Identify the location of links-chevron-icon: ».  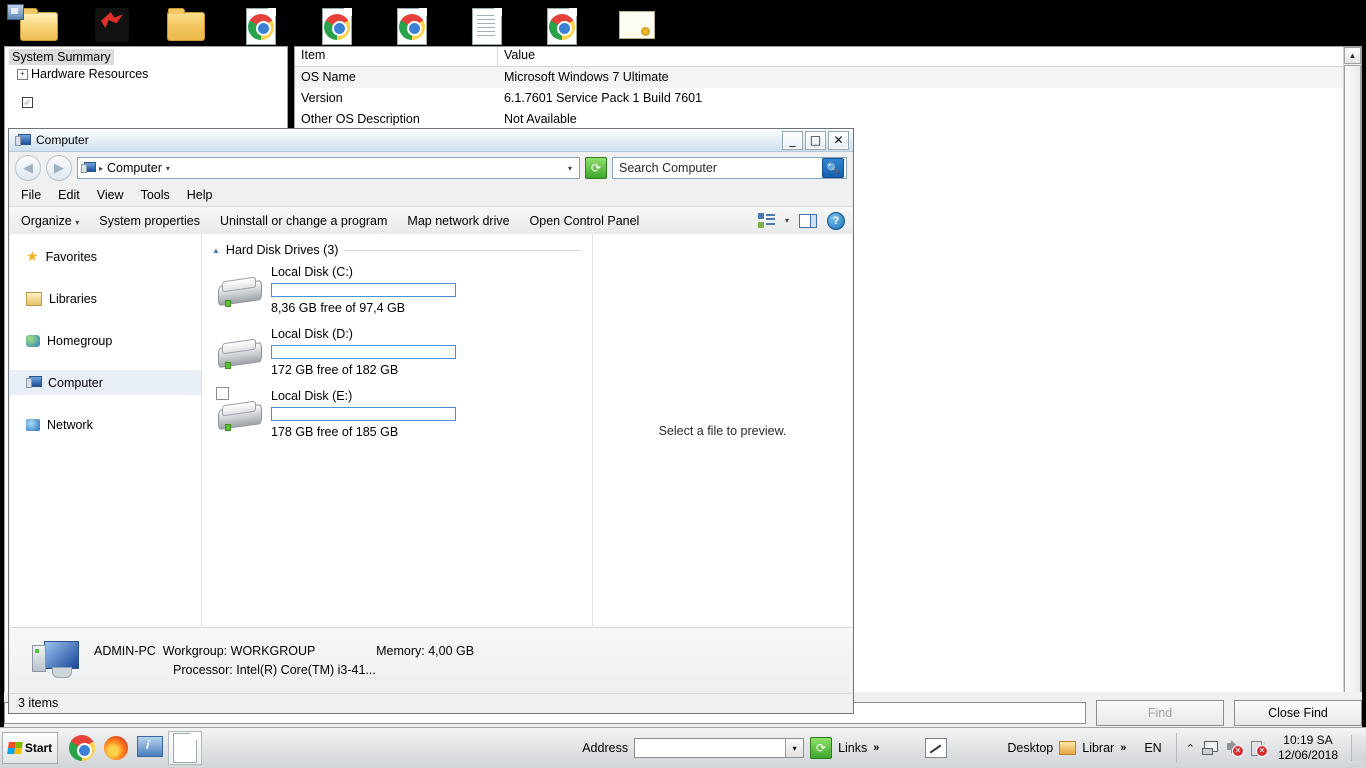
(876, 748).